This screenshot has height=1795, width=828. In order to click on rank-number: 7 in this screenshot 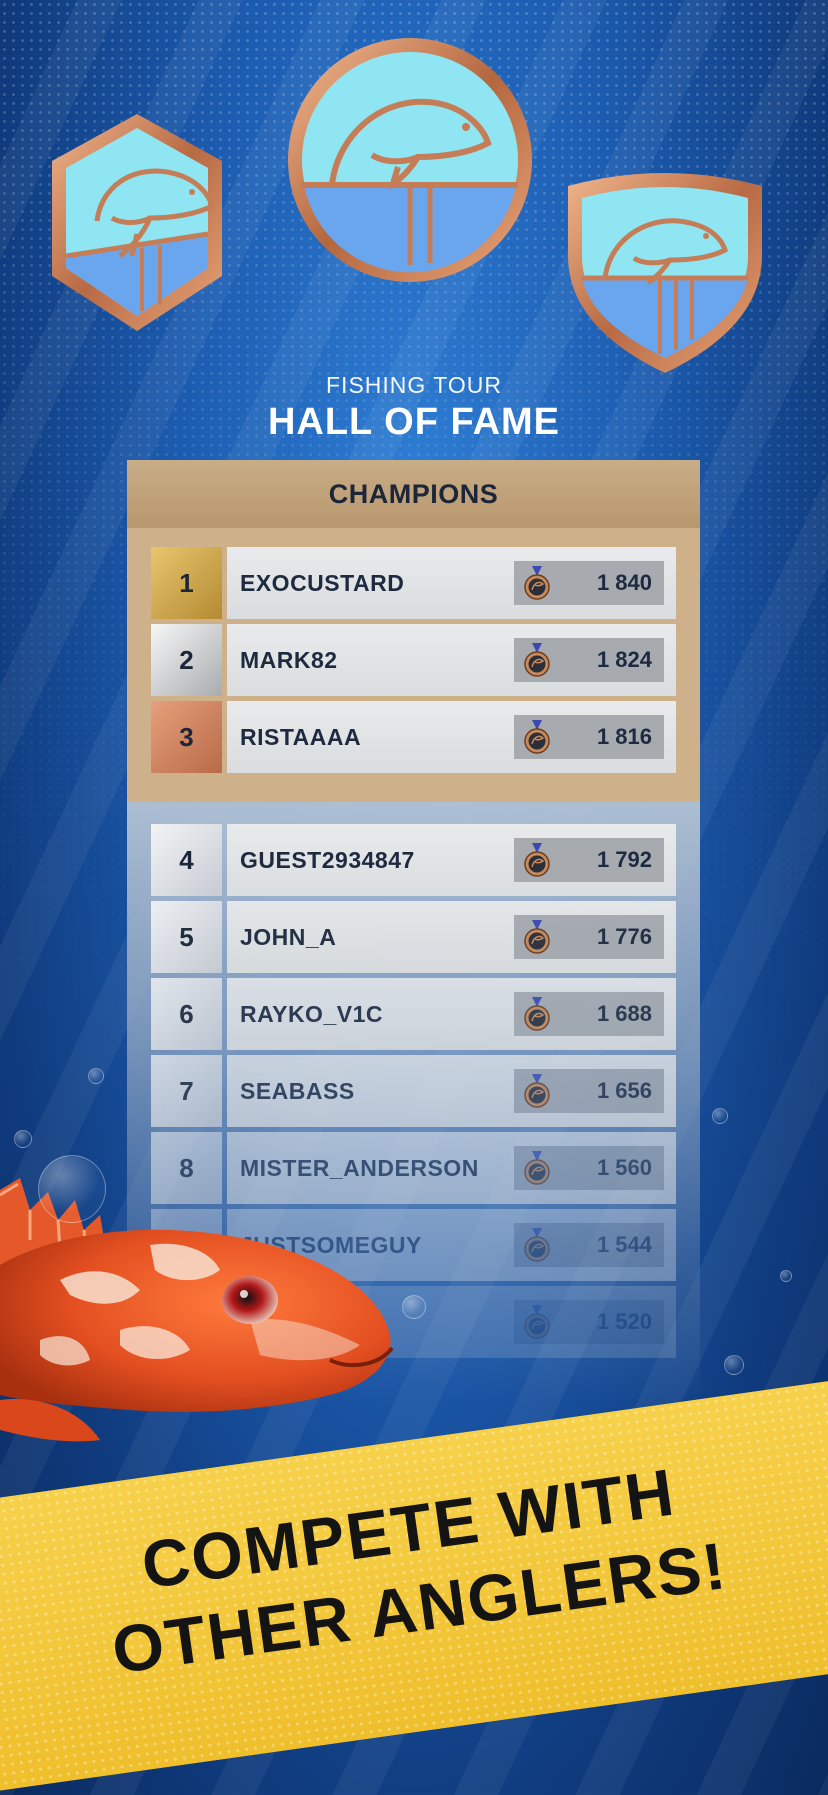, I will do `click(186, 1091)`.